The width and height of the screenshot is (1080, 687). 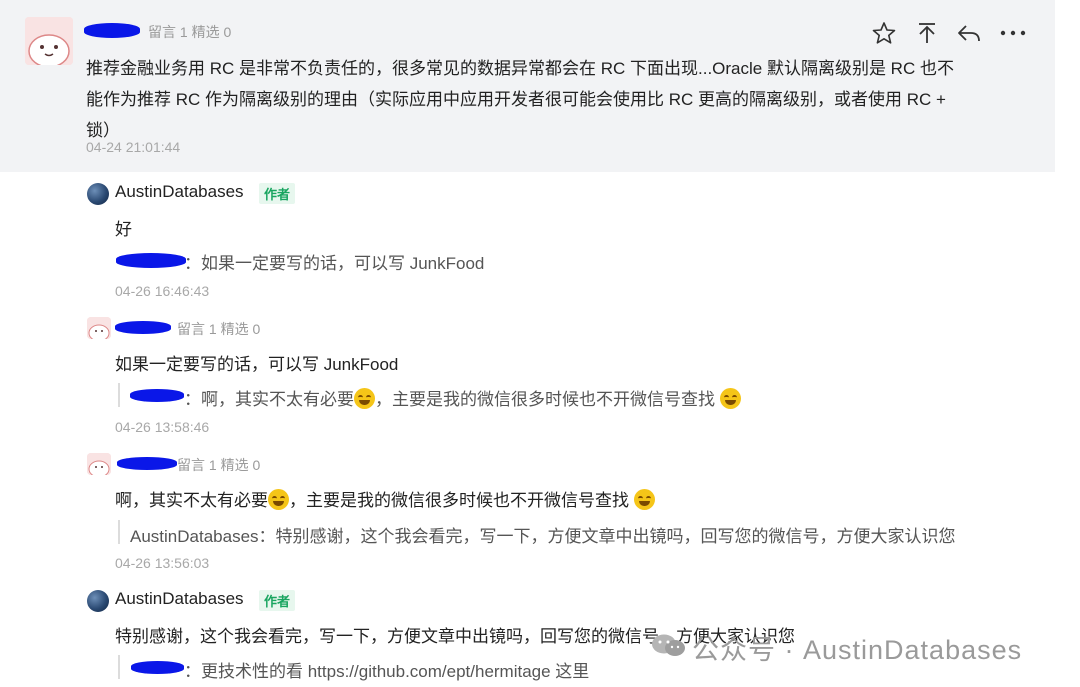 I want to click on pin-top-icon, so click(x=927, y=33).